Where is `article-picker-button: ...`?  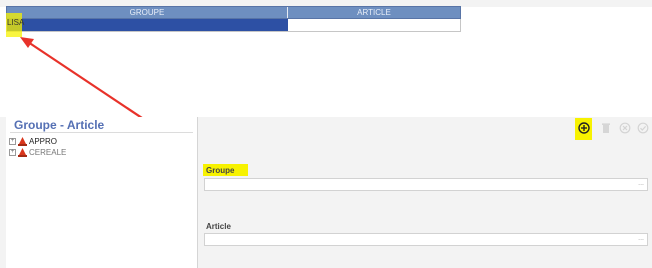
article-picker-button: ... is located at coordinates (641, 238).